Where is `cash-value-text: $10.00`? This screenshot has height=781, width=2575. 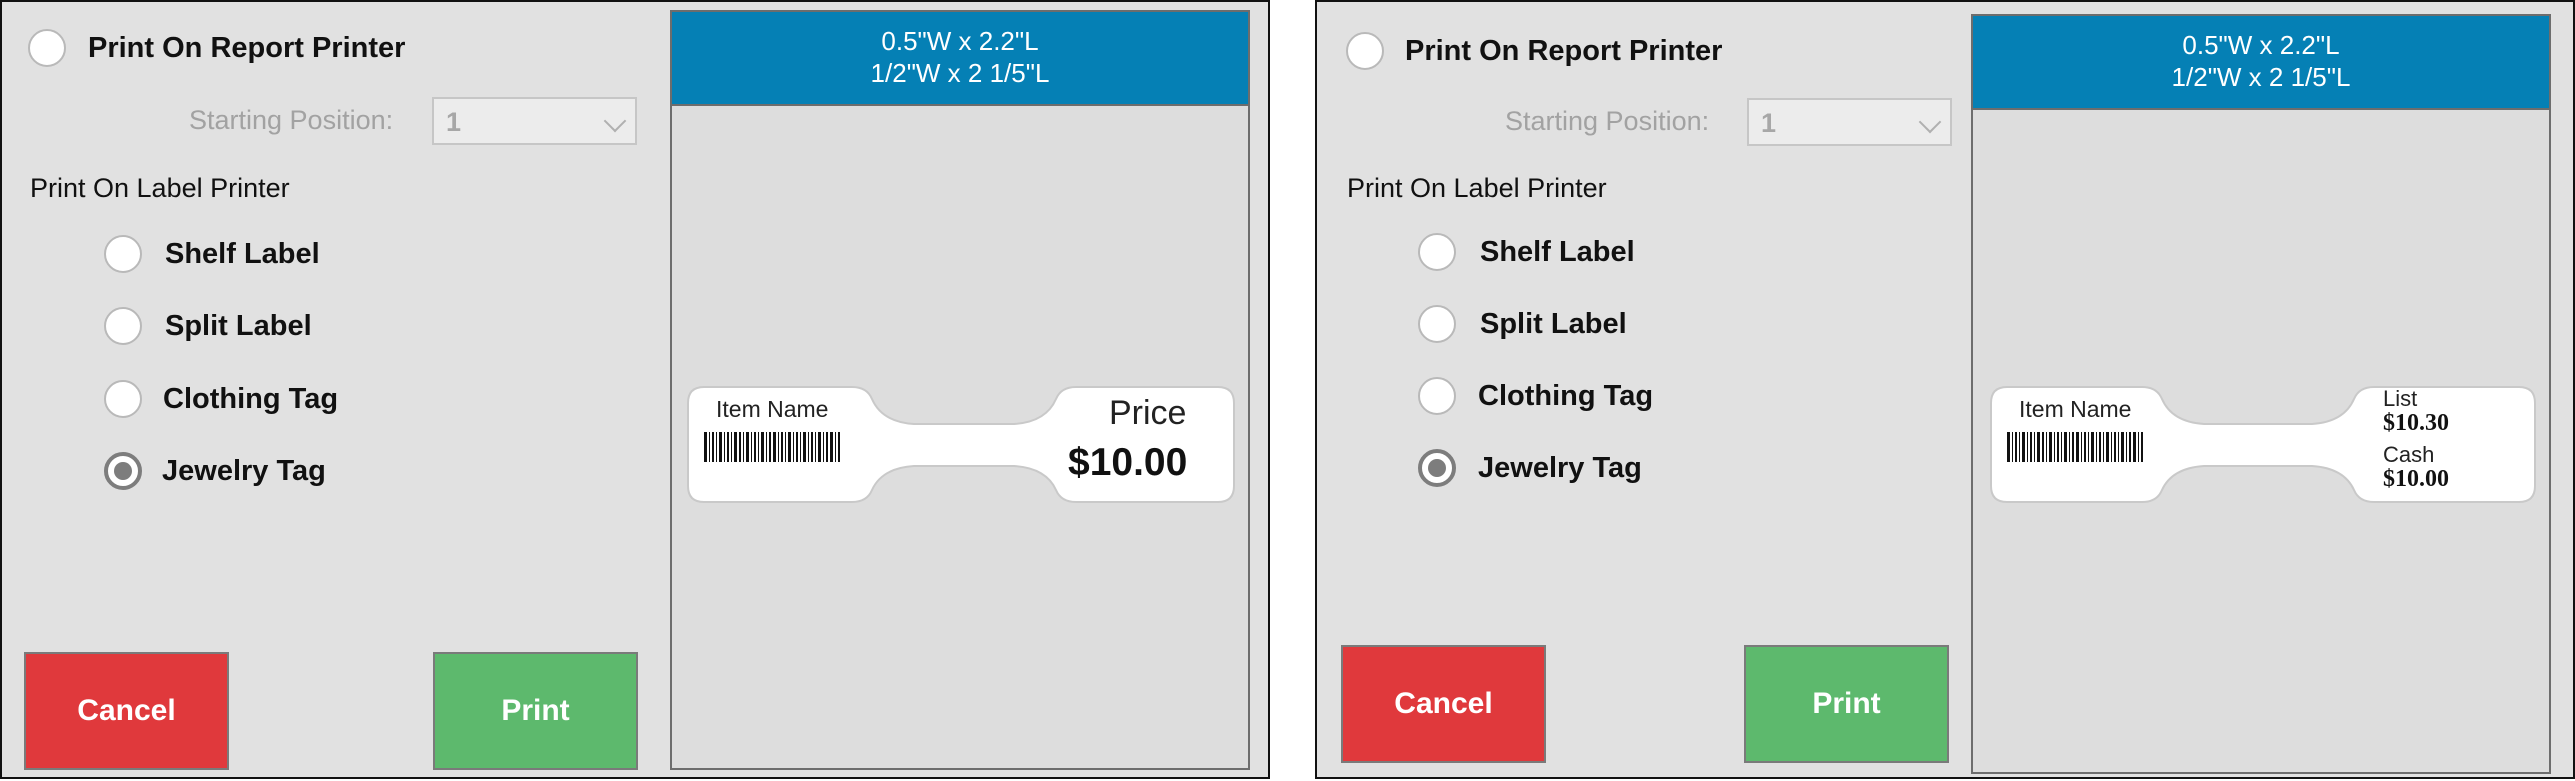
cash-value-text: $10.00 is located at coordinates (2416, 479).